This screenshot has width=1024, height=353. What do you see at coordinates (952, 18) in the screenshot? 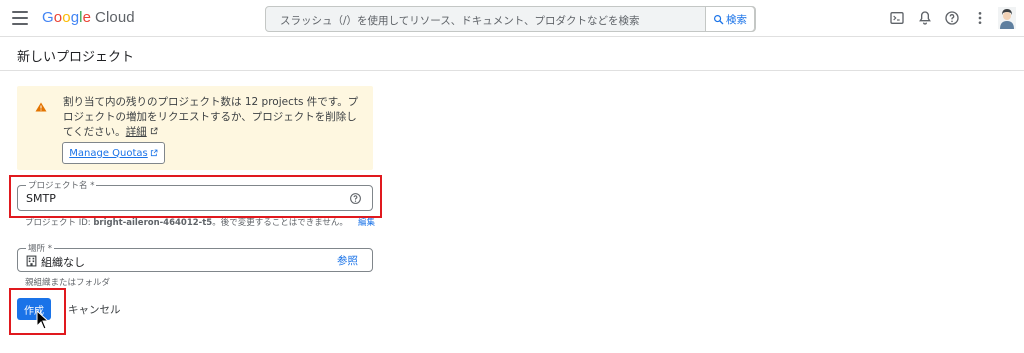
I see `help-icon` at bounding box center [952, 18].